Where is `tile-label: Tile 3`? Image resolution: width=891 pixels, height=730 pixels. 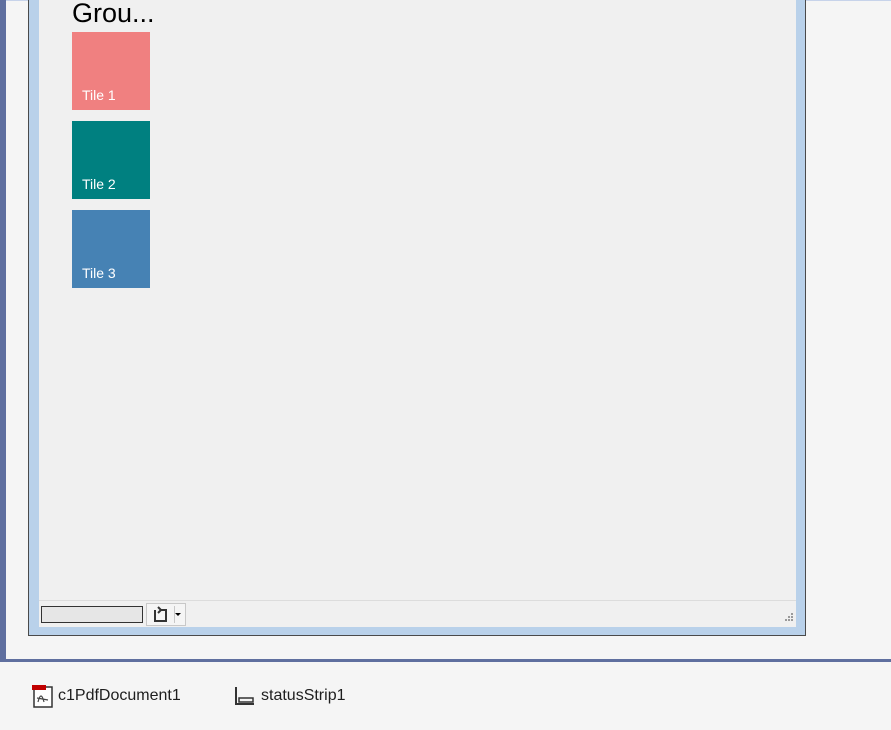 tile-label: Tile 3 is located at coordinates (99, 273).